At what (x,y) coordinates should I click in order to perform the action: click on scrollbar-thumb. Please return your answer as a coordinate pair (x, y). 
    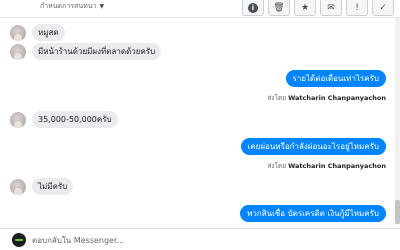
    Looking at the image, I should click on (397, 212).